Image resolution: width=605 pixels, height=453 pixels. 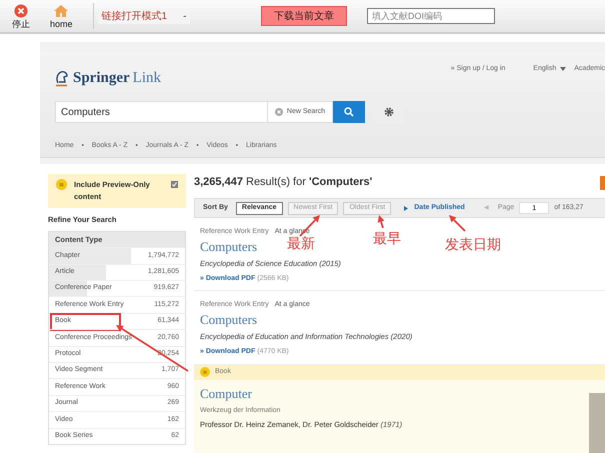 What do you see at coordinates (387, 239) in the screenshot?
I see `annotation-label: 最早` at bounding box center [387, 239].